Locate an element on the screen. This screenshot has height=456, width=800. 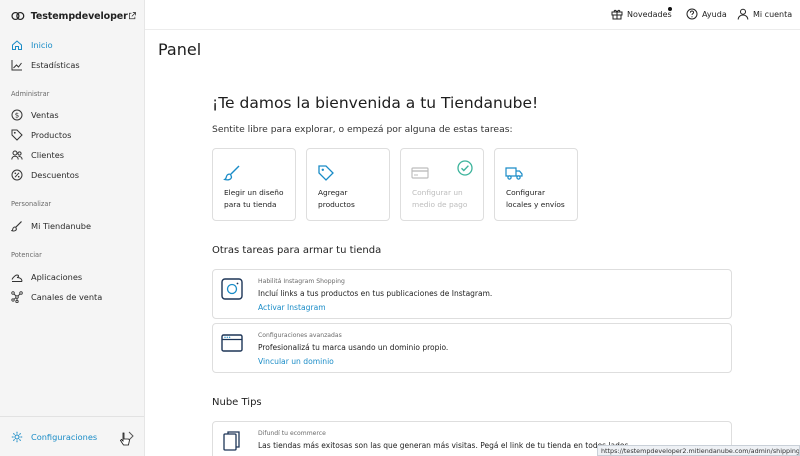
help-label: Ayuda is located at coordinates (714, 14).